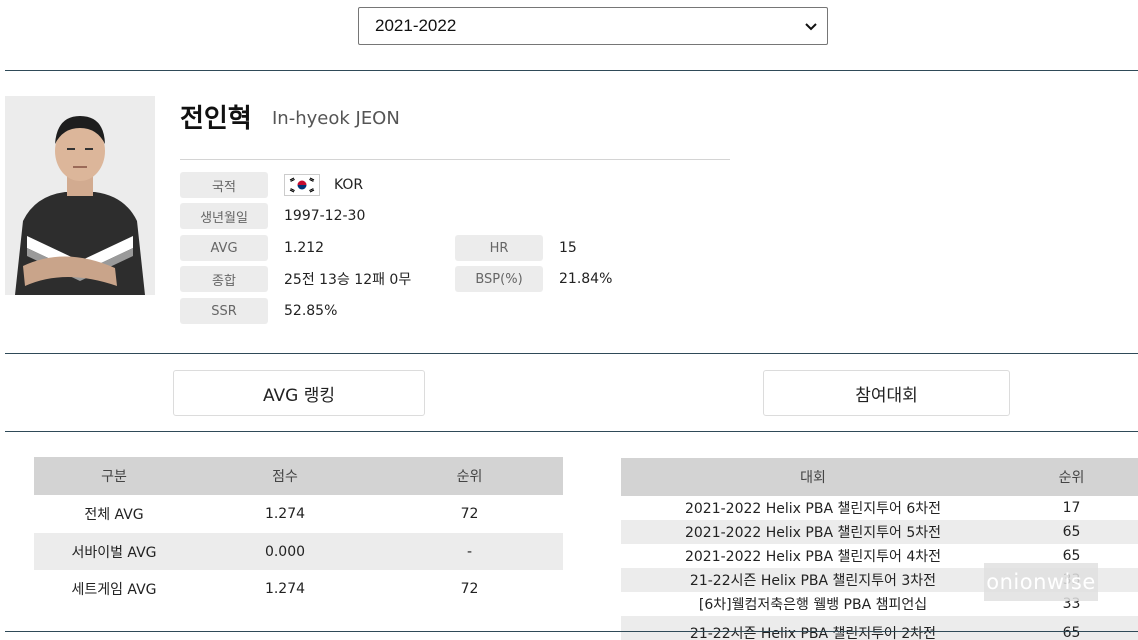  Describe the element at coordinates (304, 248) in the screenshot. I see `avg-value: 1.212` at that location.